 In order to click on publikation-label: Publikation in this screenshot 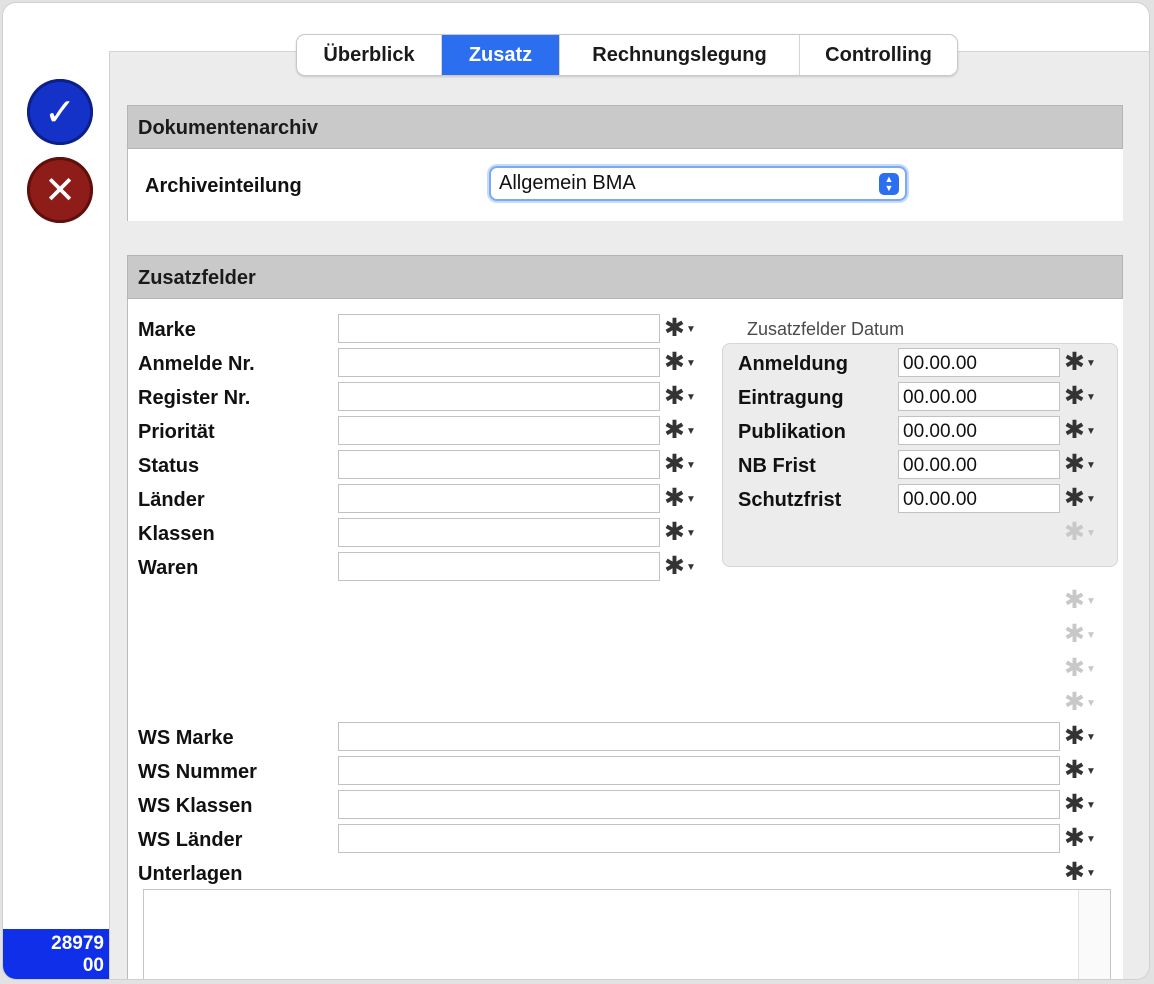, I will do `click(792, 432)`.